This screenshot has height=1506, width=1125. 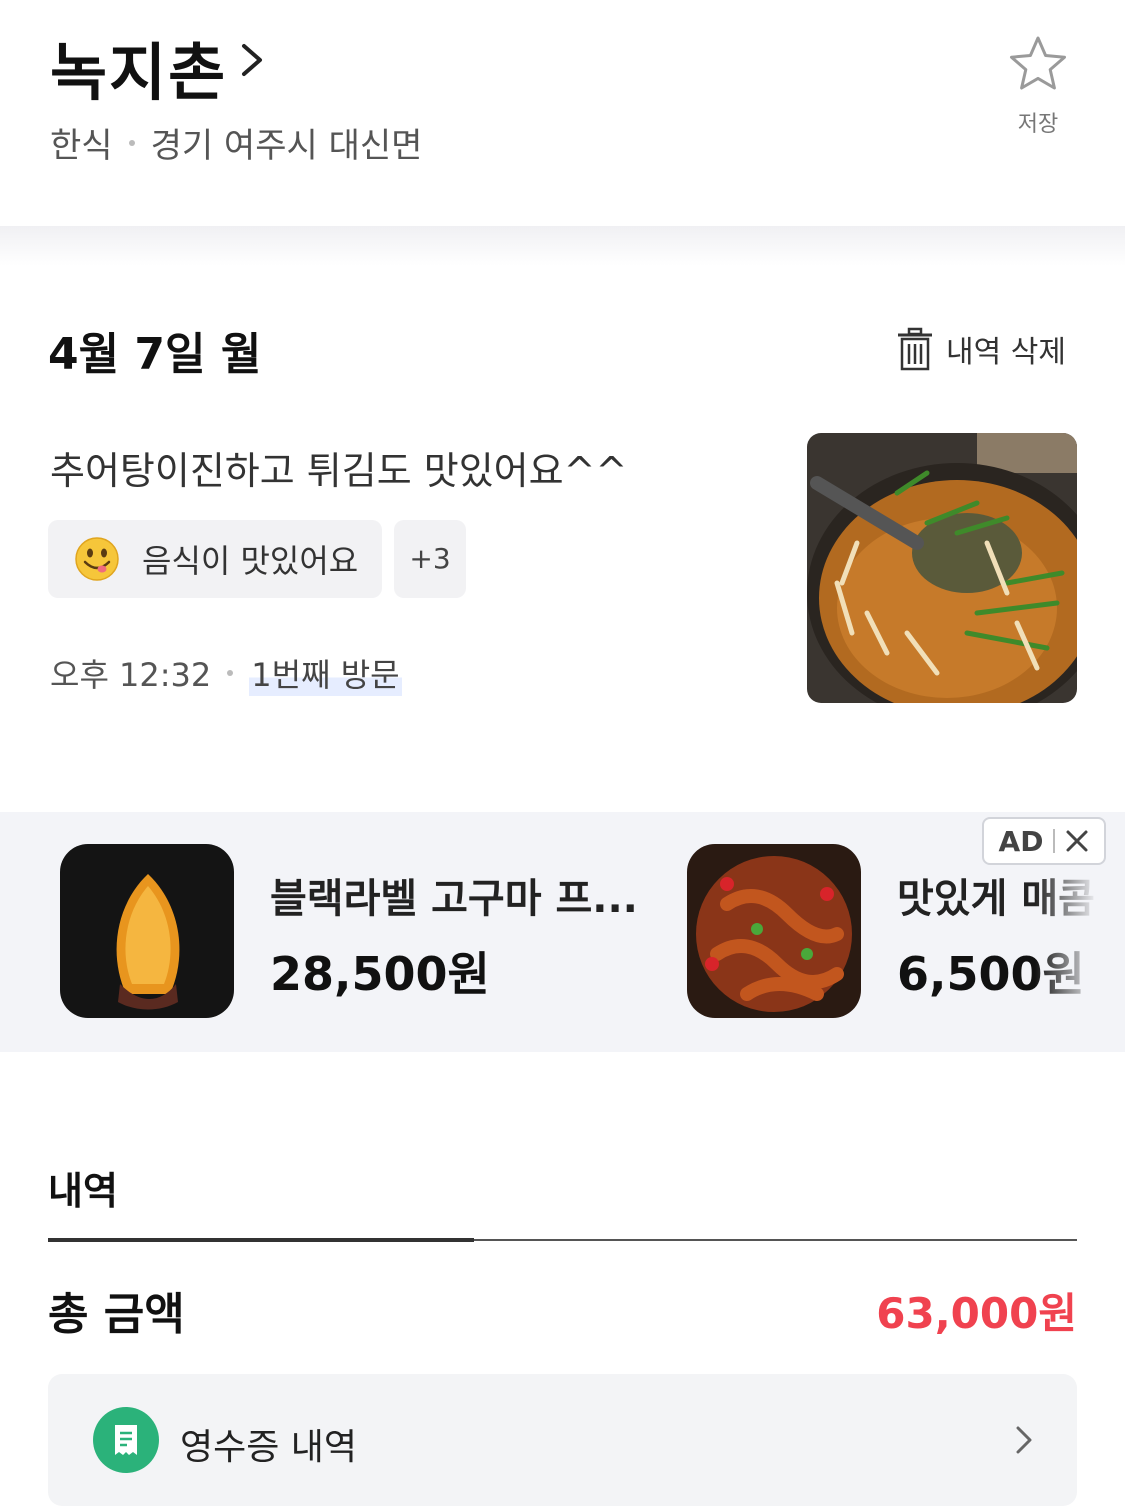 What do you see at coordinates (1077, 841) in the screenshot?
I see `close-icon` at bounding box center [1077, 841].